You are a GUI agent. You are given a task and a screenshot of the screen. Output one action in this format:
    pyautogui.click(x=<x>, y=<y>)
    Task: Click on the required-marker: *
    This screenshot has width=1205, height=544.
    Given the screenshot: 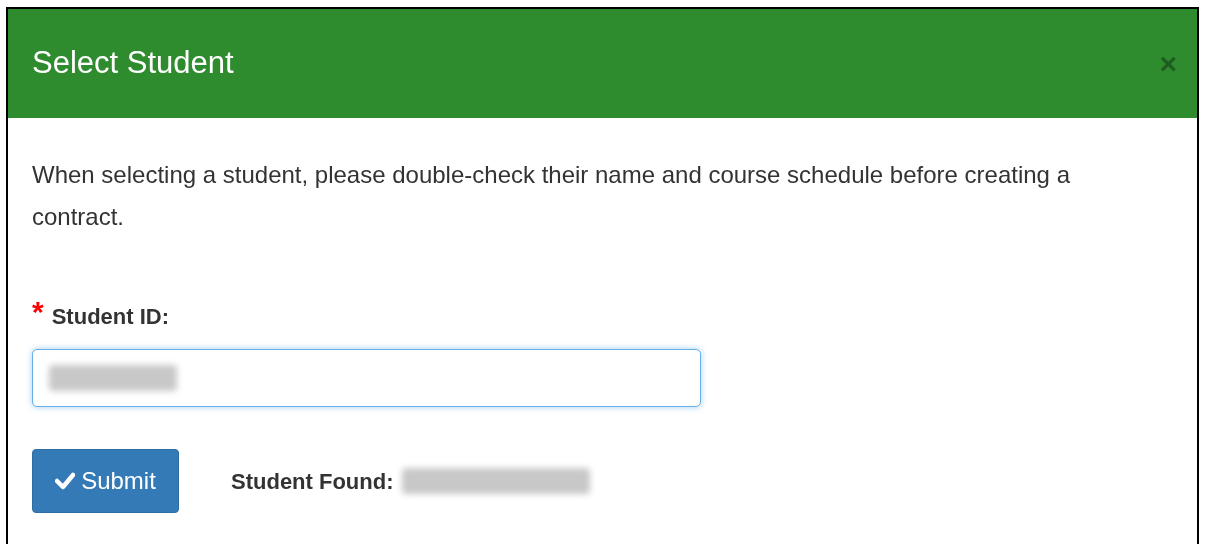 What is the action you would take?
    pyautogui.click(x=38, y=311)
    